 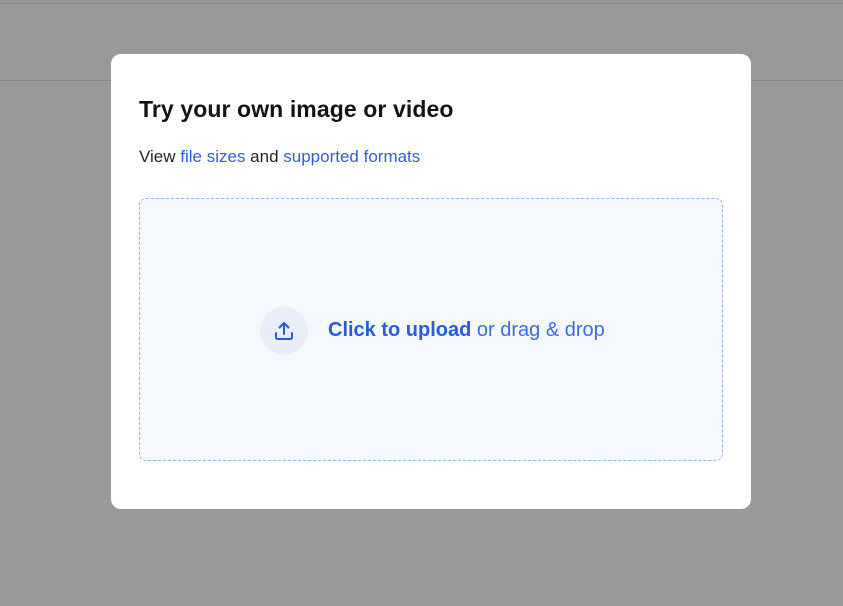 I want to click on upload-prompt: Click to upload or drag & drop, so click(x=466, y=330).